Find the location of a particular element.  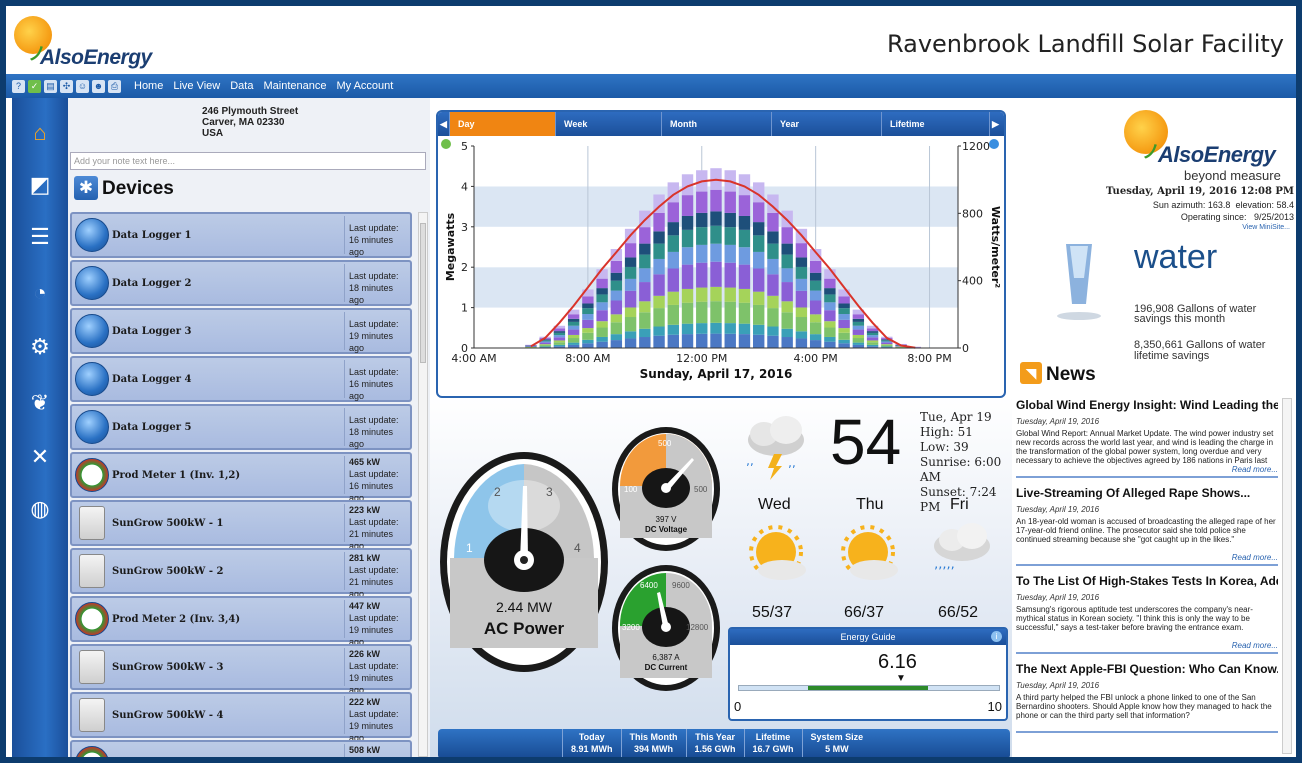

tab-week: Week is located at coordinates (609, 124).